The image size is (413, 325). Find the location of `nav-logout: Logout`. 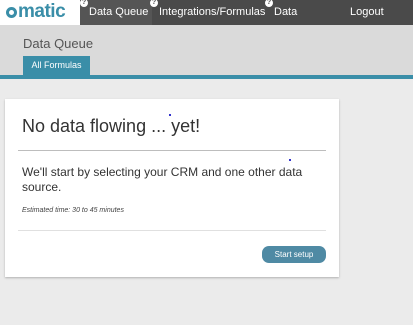

nav-logout: Logout is located at coordinates (370, 12).